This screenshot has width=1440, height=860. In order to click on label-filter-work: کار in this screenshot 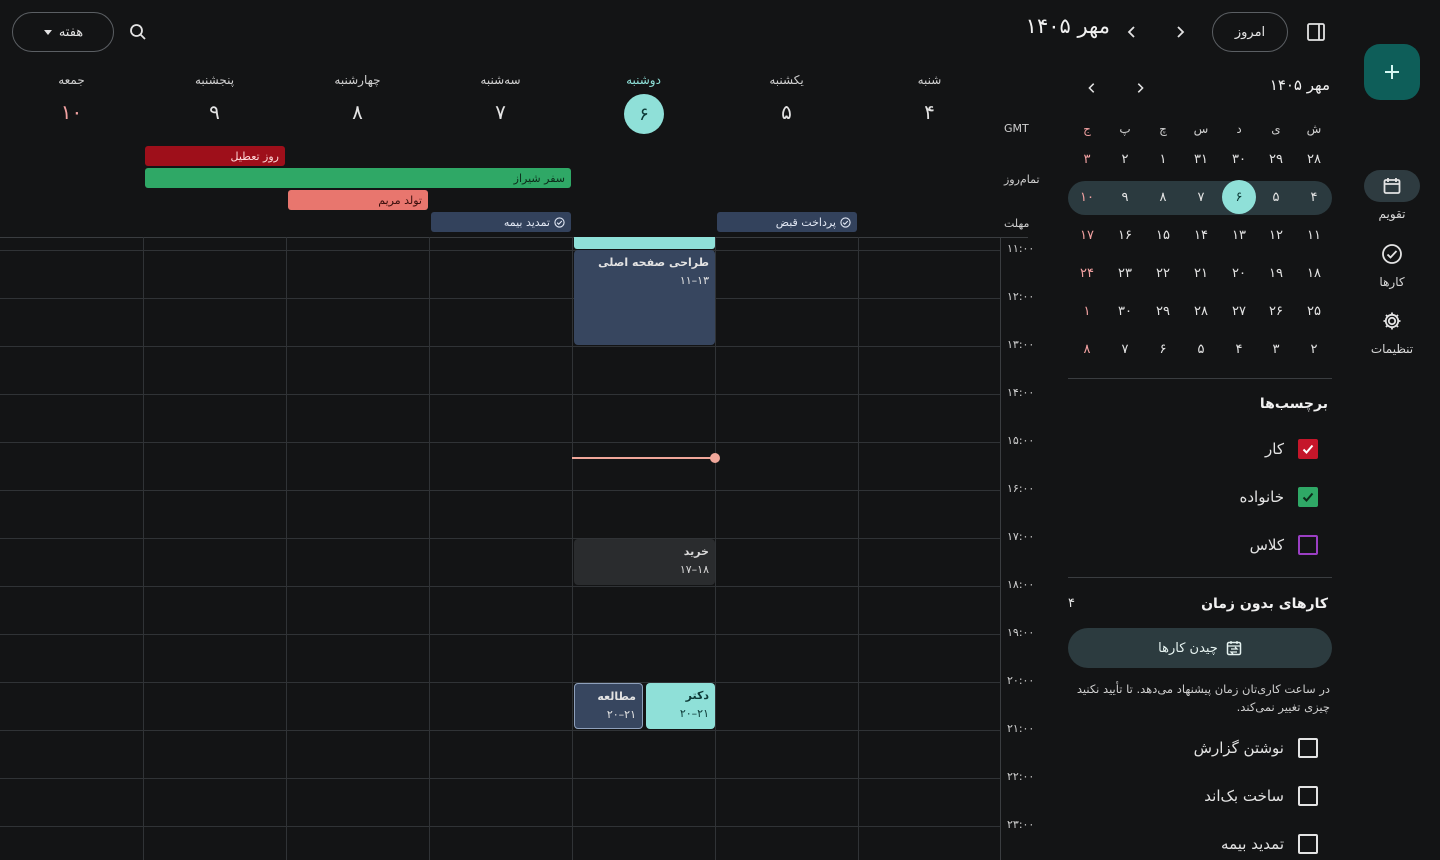, I will do `click(1230, 449)`.